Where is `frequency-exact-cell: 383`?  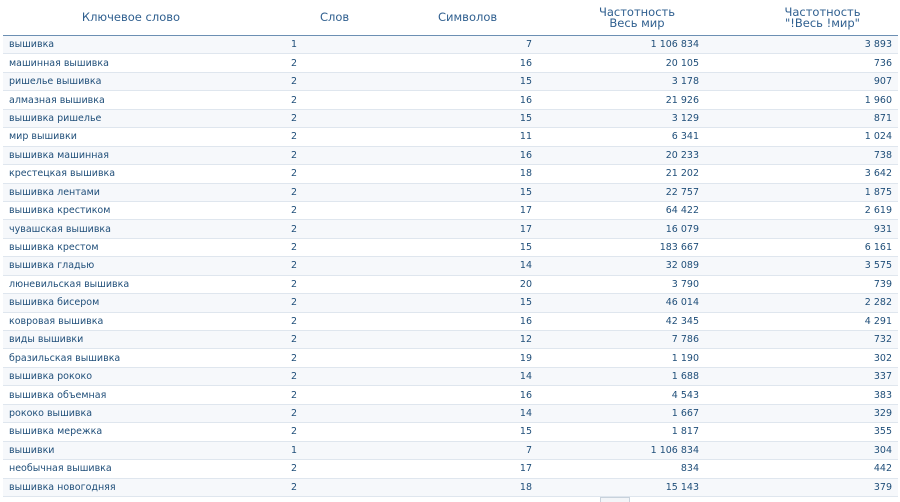 frequency-exact-cell: 383 is located at coordinates (807, 395).